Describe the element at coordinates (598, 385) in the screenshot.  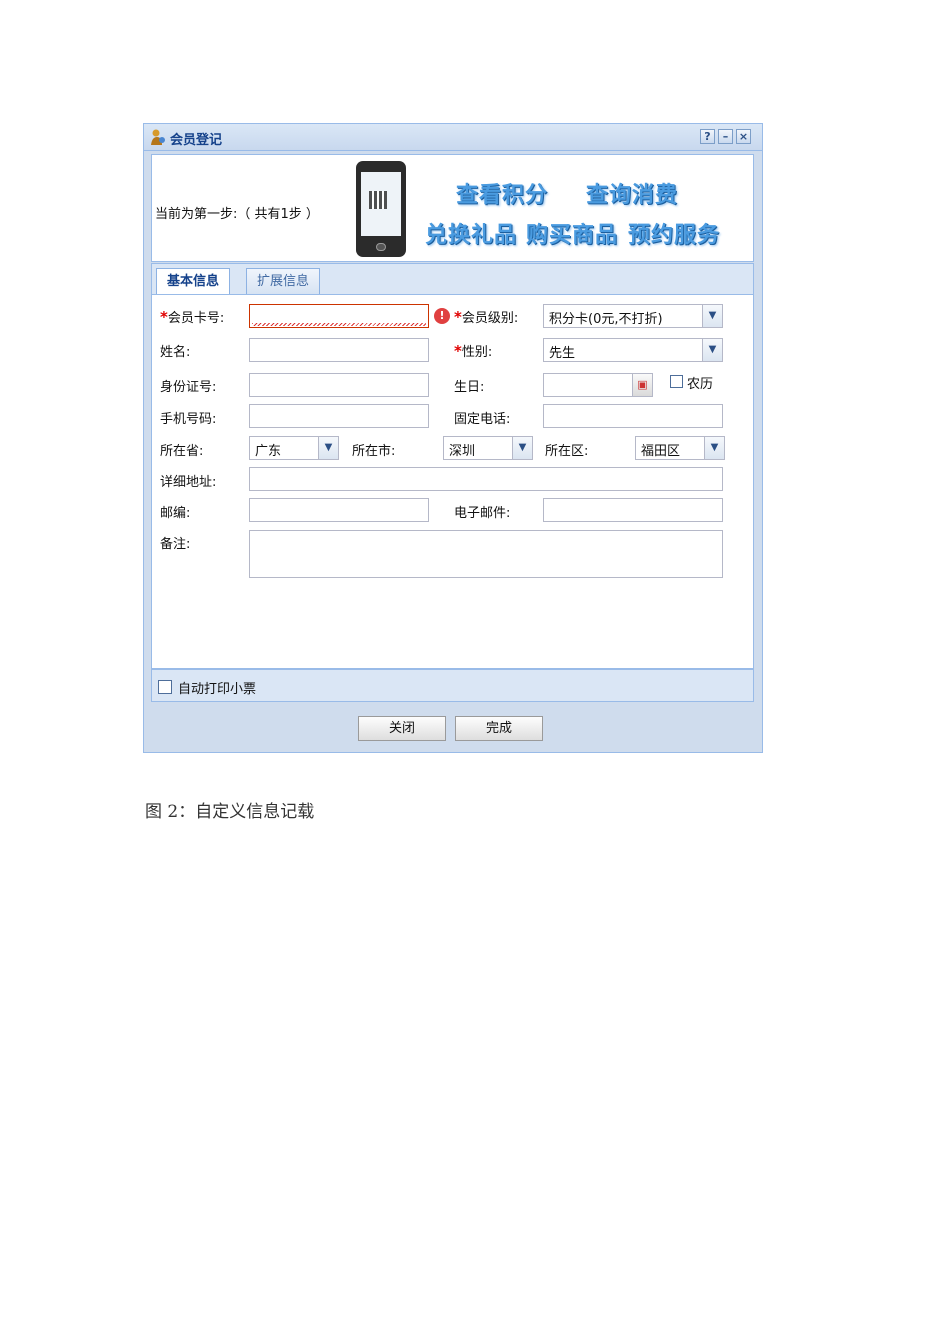
I see `birthday-input: ▣` at that location.